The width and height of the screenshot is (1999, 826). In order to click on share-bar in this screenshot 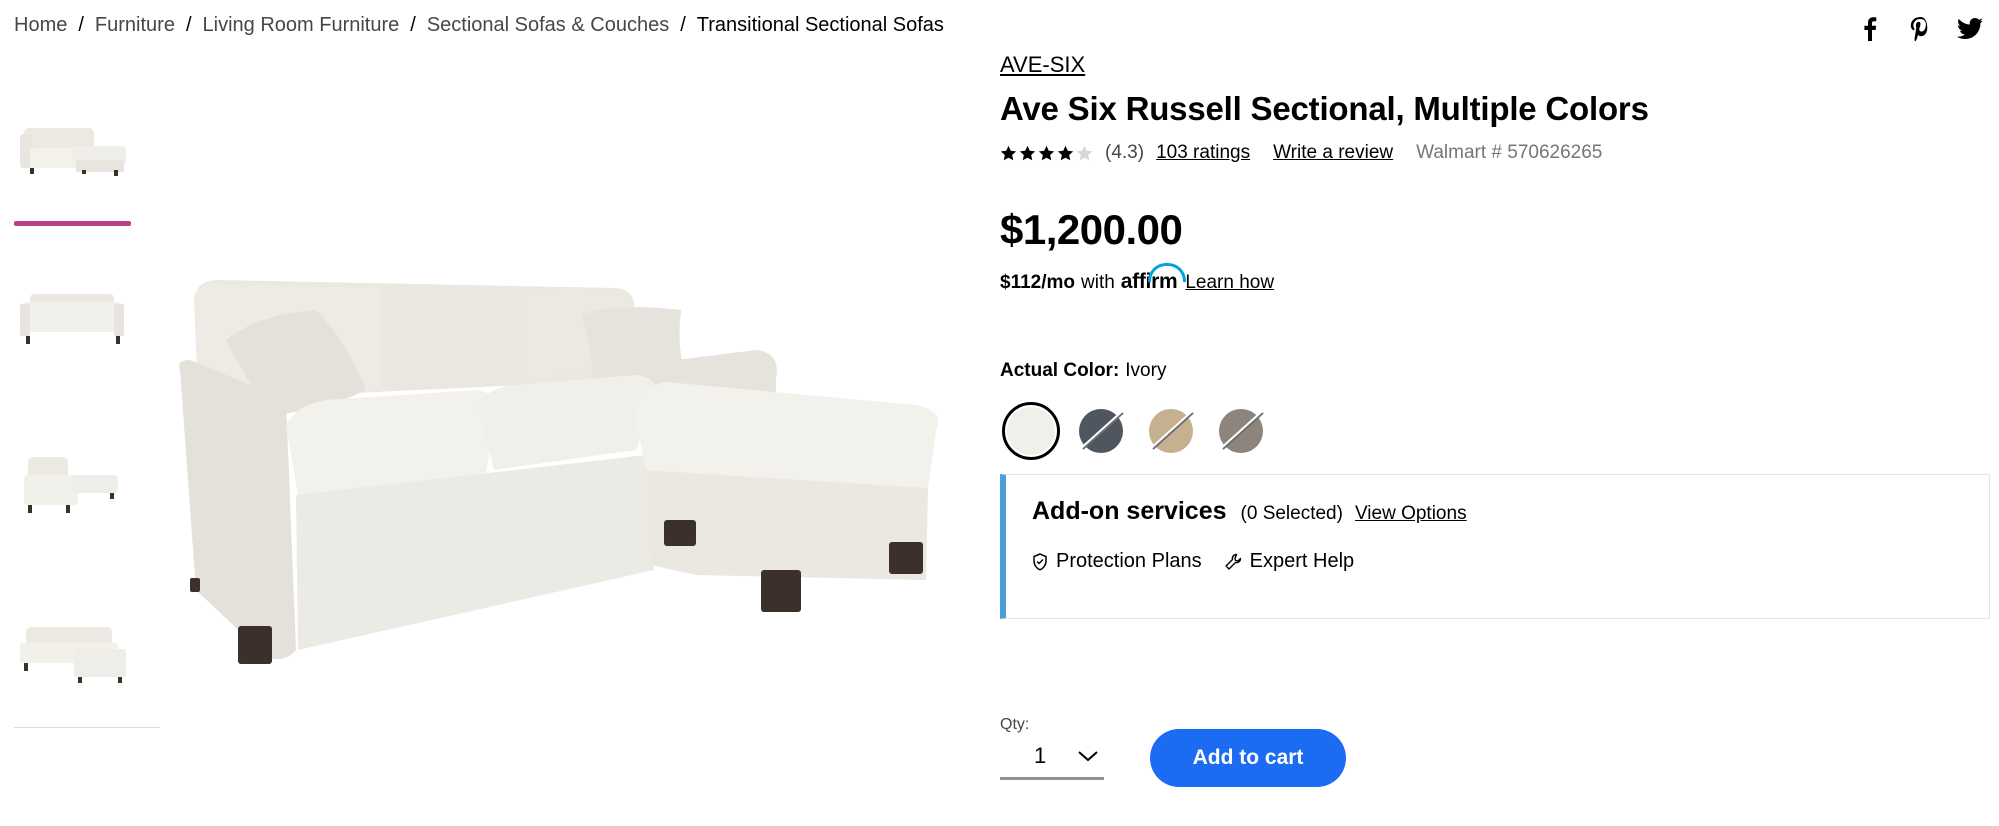, I will do `click(1920, 29)`.